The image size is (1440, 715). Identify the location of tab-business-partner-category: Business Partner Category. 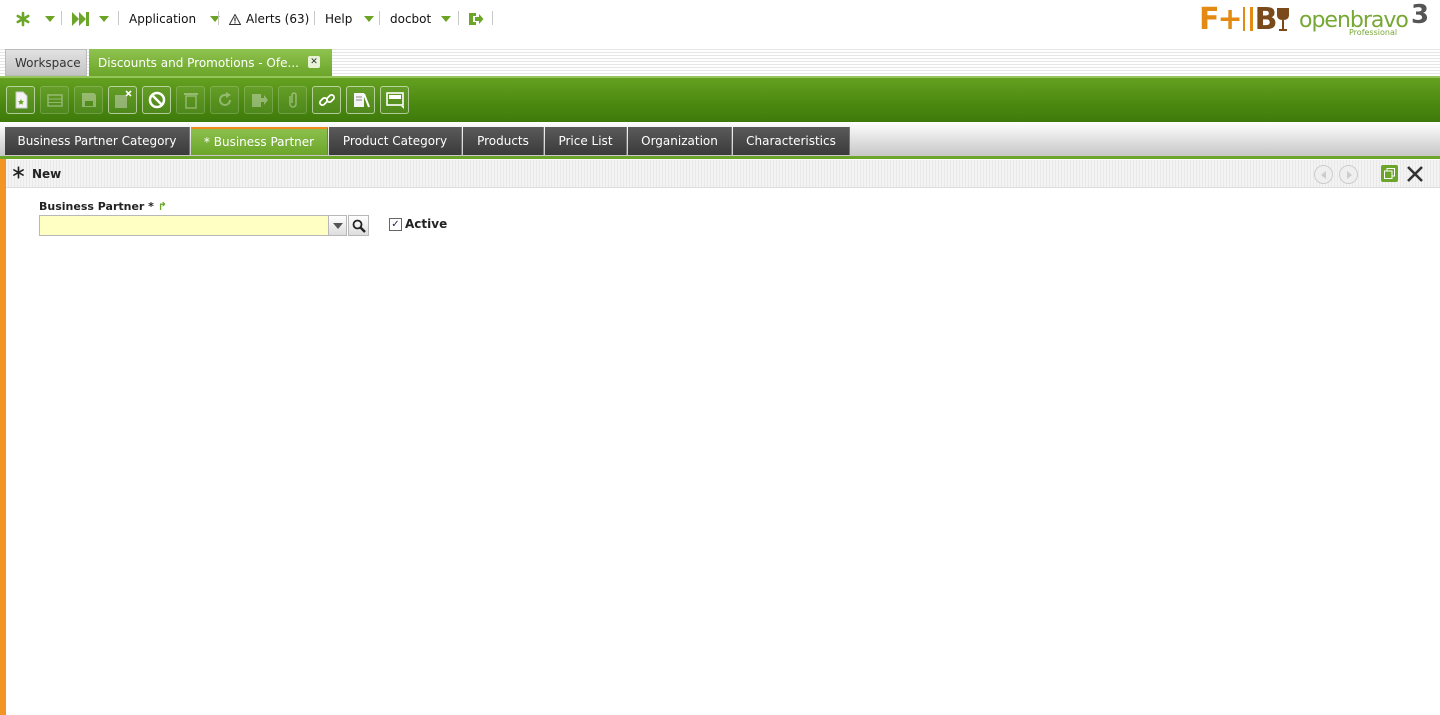
(97, 141).